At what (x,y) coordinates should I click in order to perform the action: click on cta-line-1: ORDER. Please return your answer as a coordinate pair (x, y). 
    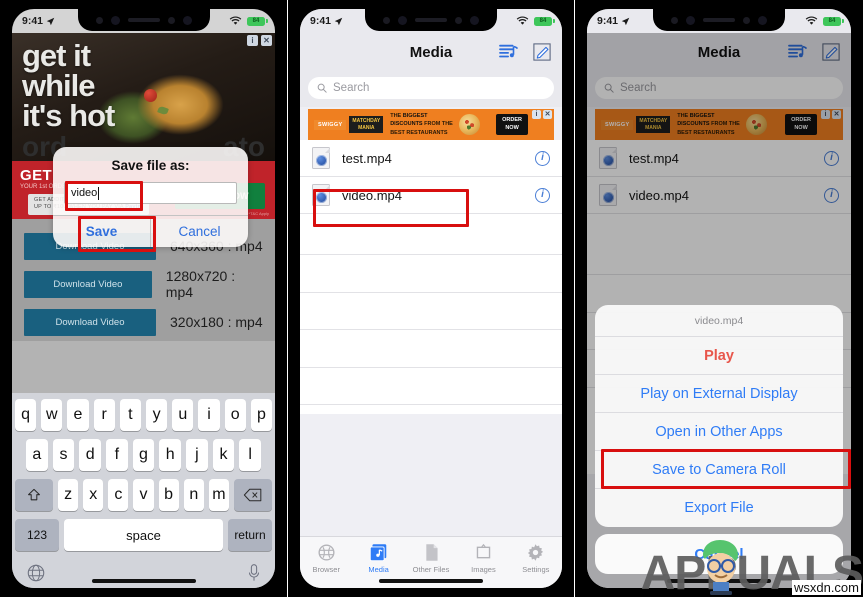
    Looking at the image, I should click on (512, 120).